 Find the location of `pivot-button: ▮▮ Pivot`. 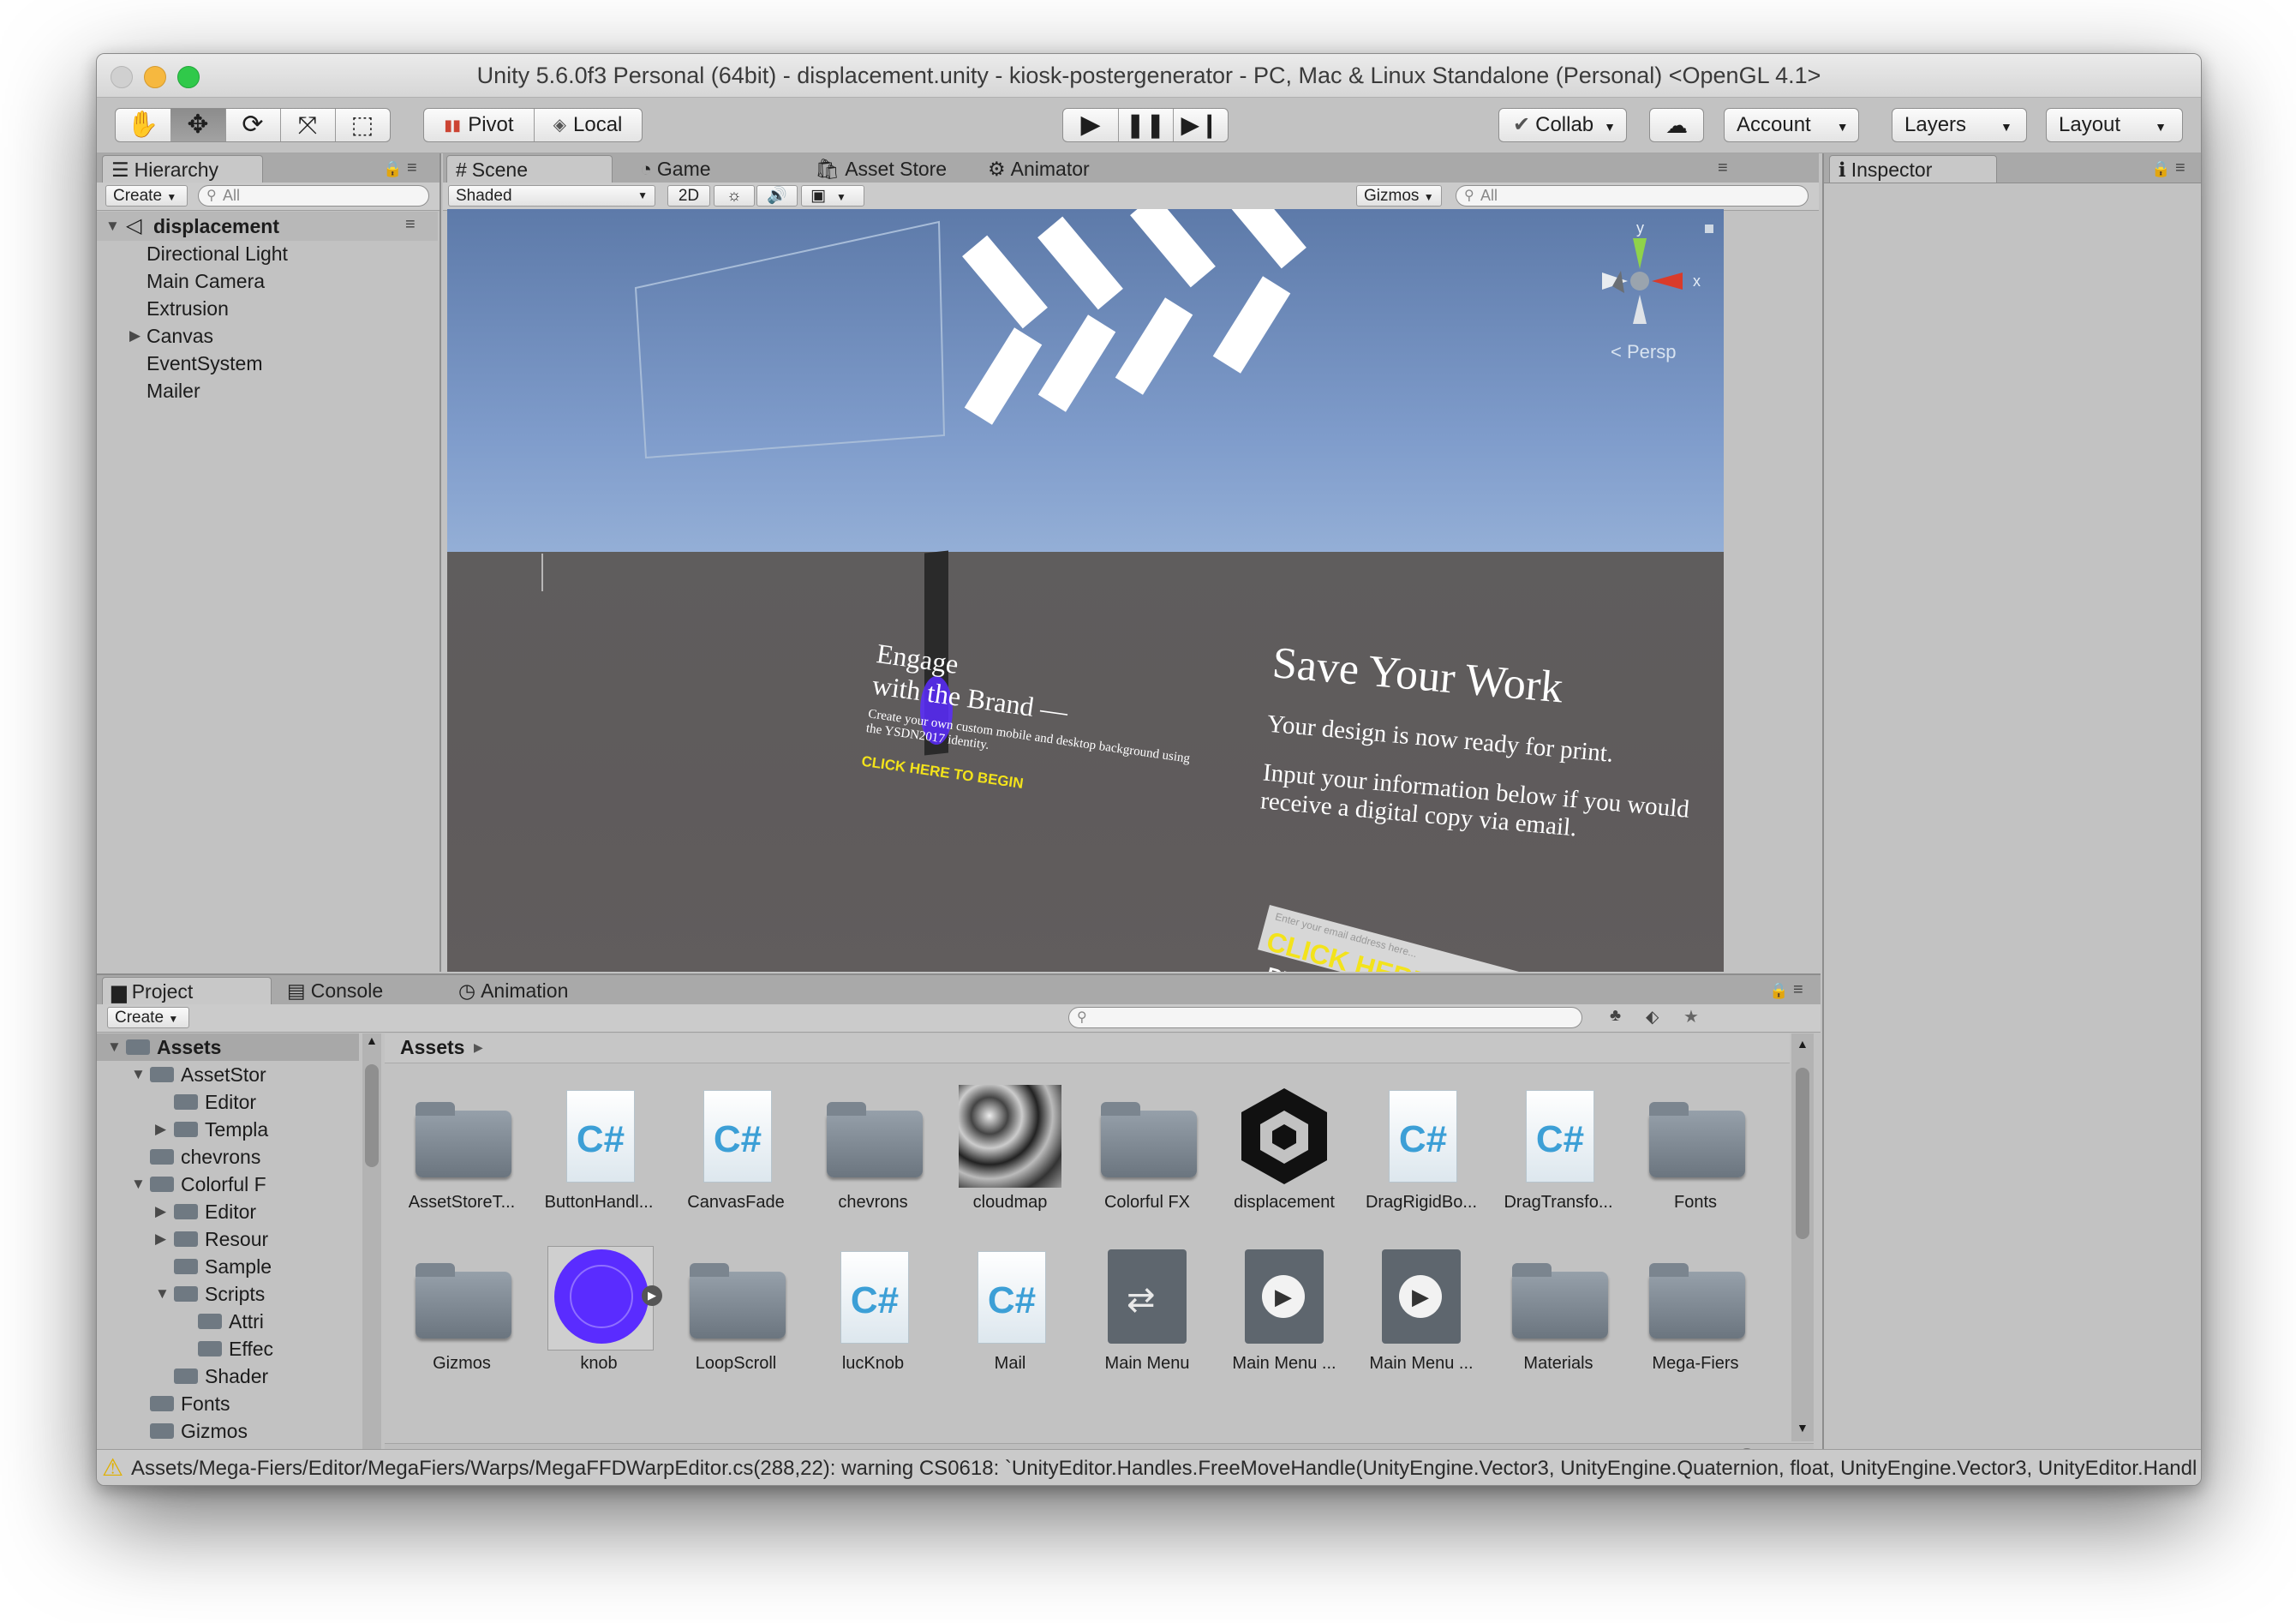

pivot-button: ▮▮ Pivot is located at coordinates (479, 125).